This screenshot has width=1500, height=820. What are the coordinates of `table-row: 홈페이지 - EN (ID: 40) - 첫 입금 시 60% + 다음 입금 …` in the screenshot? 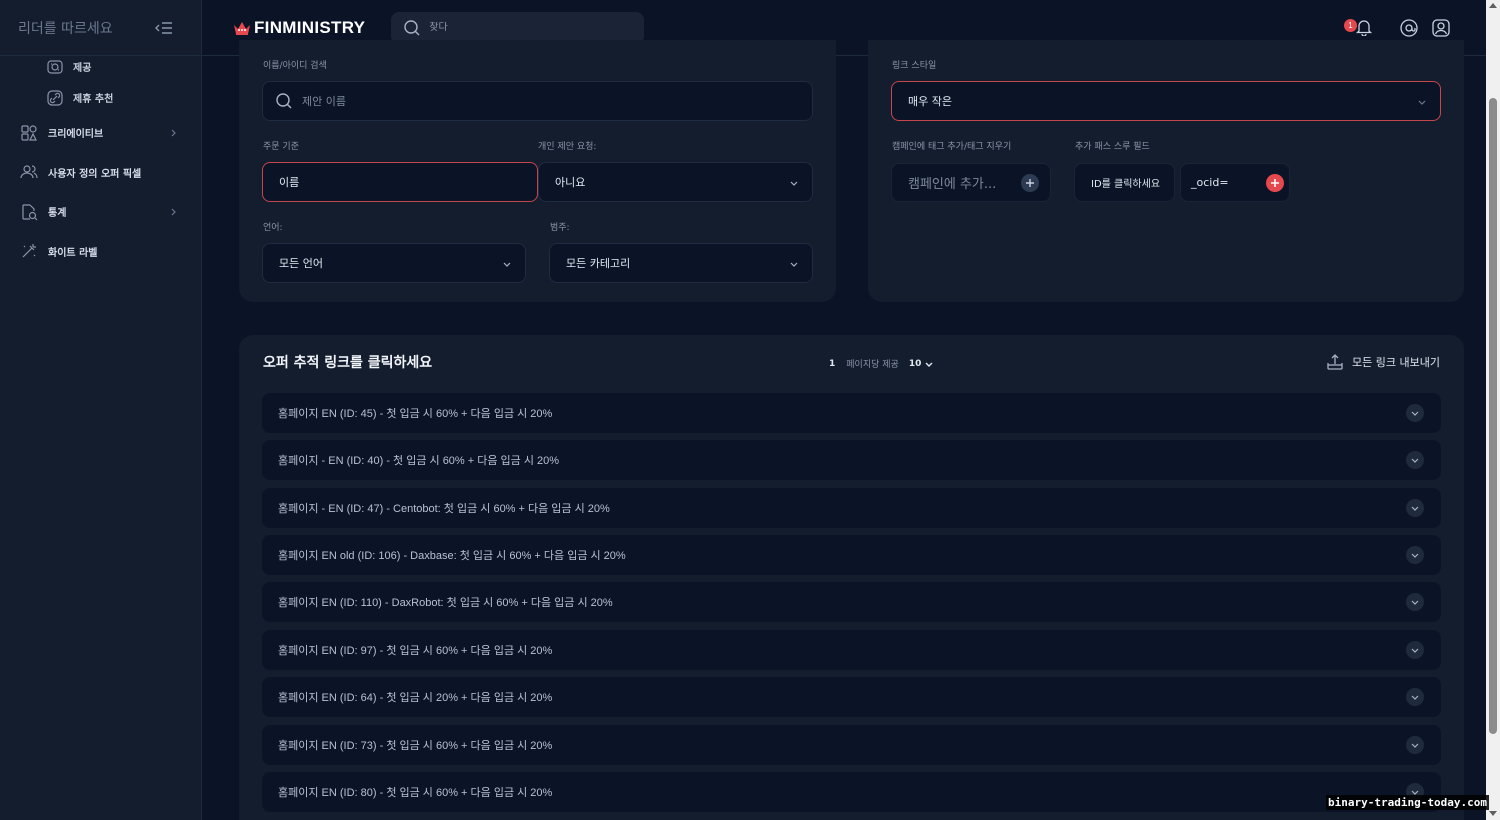 It's located at (851, 460).